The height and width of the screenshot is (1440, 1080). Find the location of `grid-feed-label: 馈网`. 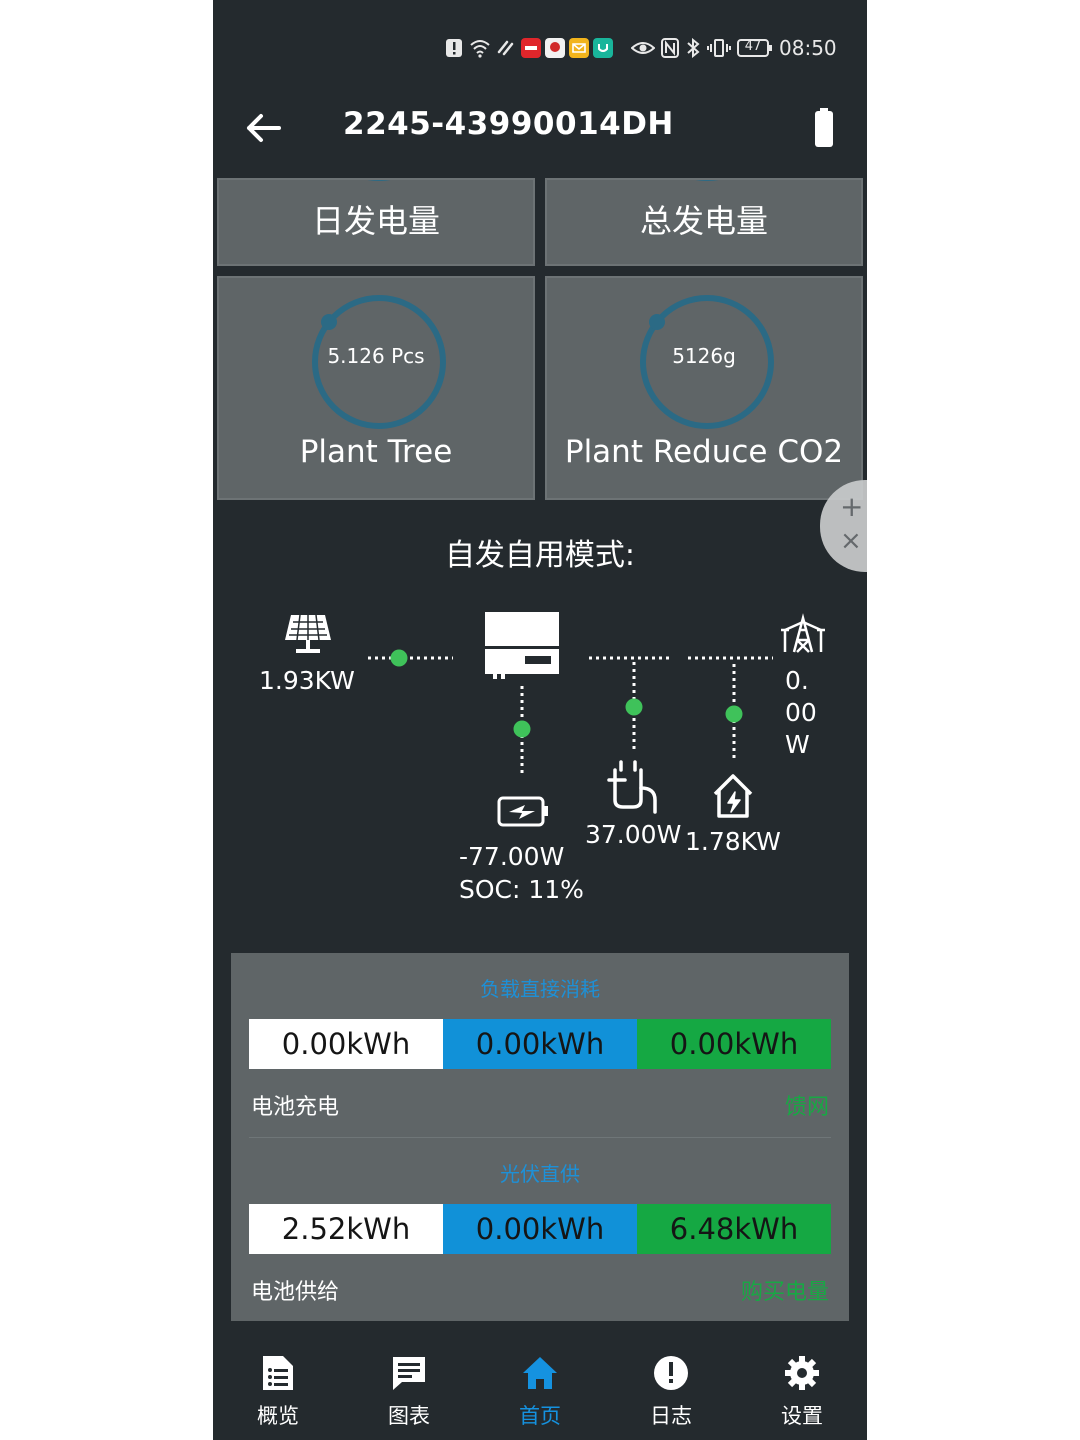

grid-feed-label: 馈网 is located at coordinates (806, 1107).